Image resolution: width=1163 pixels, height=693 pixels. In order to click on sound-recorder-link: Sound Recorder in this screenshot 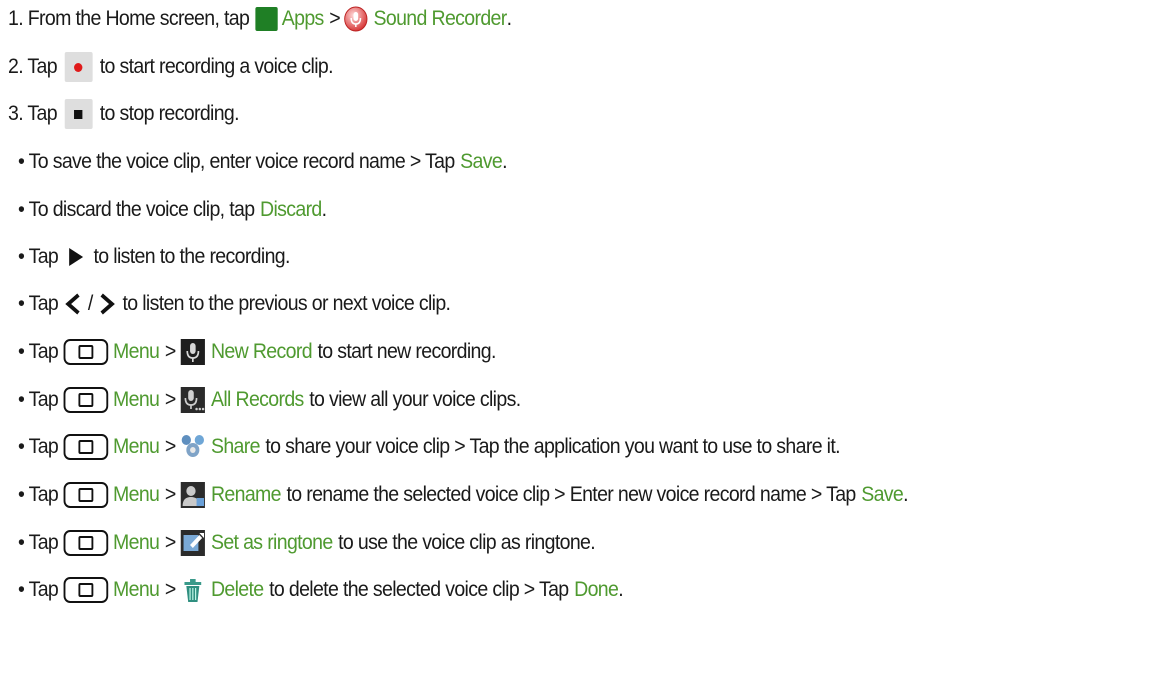, I will do `click(440, 18)`.